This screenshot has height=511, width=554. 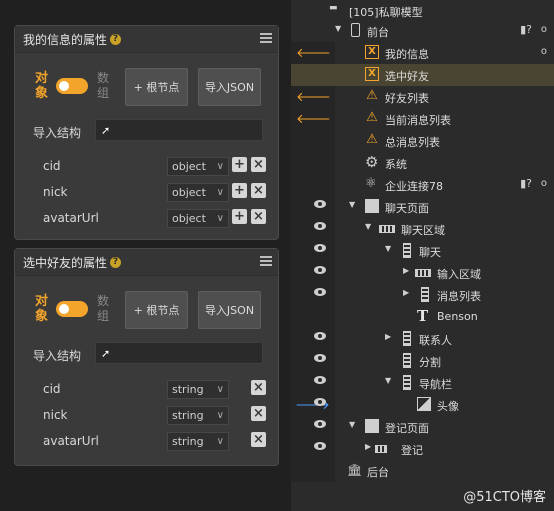 What do you see at coordinates (42, 86) in the screenshot?
I see `object-label: 对象` at bounding box center [42, 86].